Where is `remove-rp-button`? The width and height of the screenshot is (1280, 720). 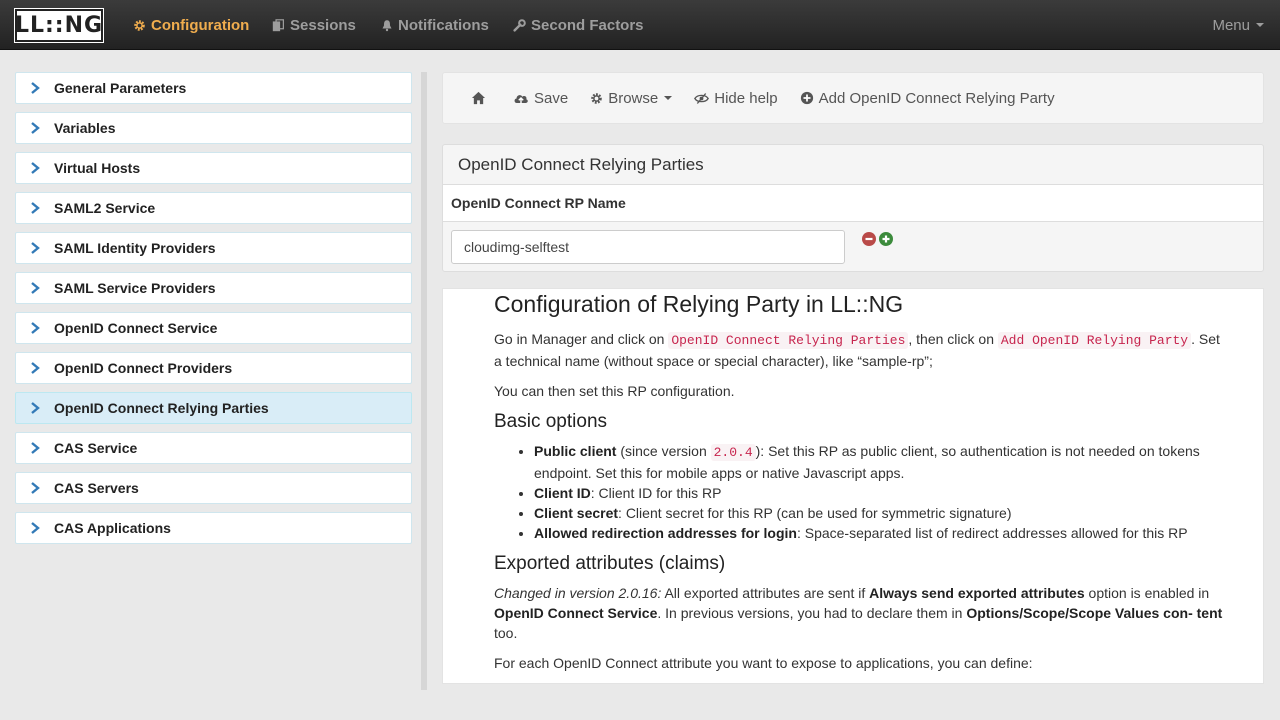
remove-rp-button is located at coordinates (869, 239).